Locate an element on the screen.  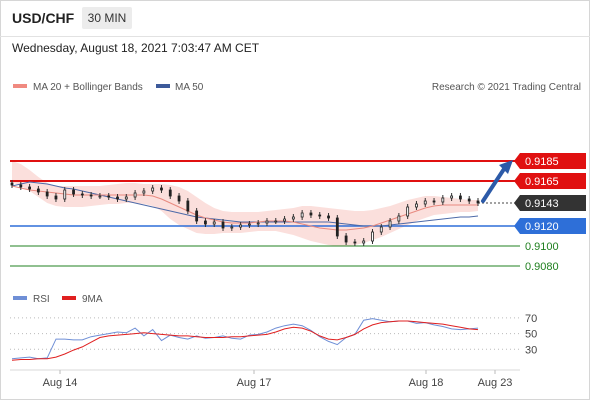
x-label-Aug-17: Aug 17 is located at coordinates (254, 383).